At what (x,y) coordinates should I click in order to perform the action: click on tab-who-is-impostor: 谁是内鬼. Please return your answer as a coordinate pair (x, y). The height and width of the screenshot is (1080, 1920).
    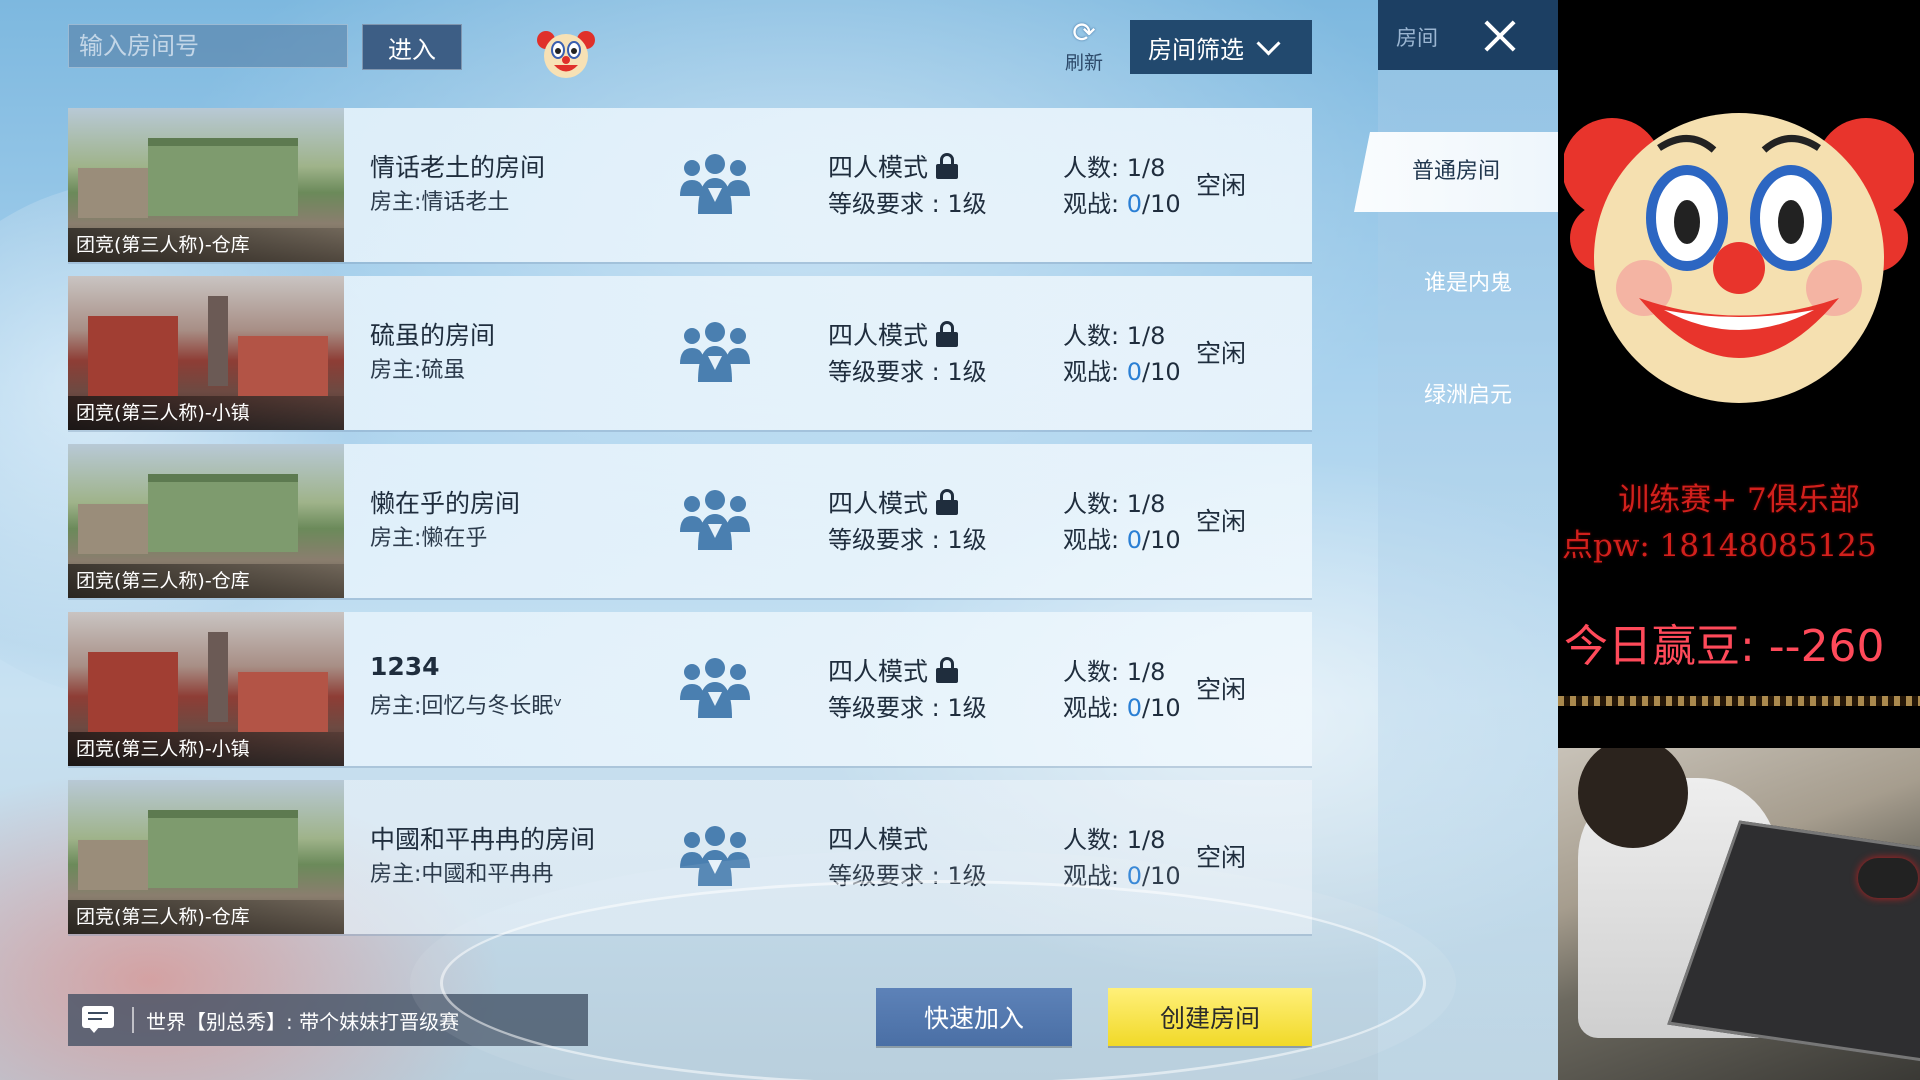
    Looking at the image, I should click on (1468, 284).